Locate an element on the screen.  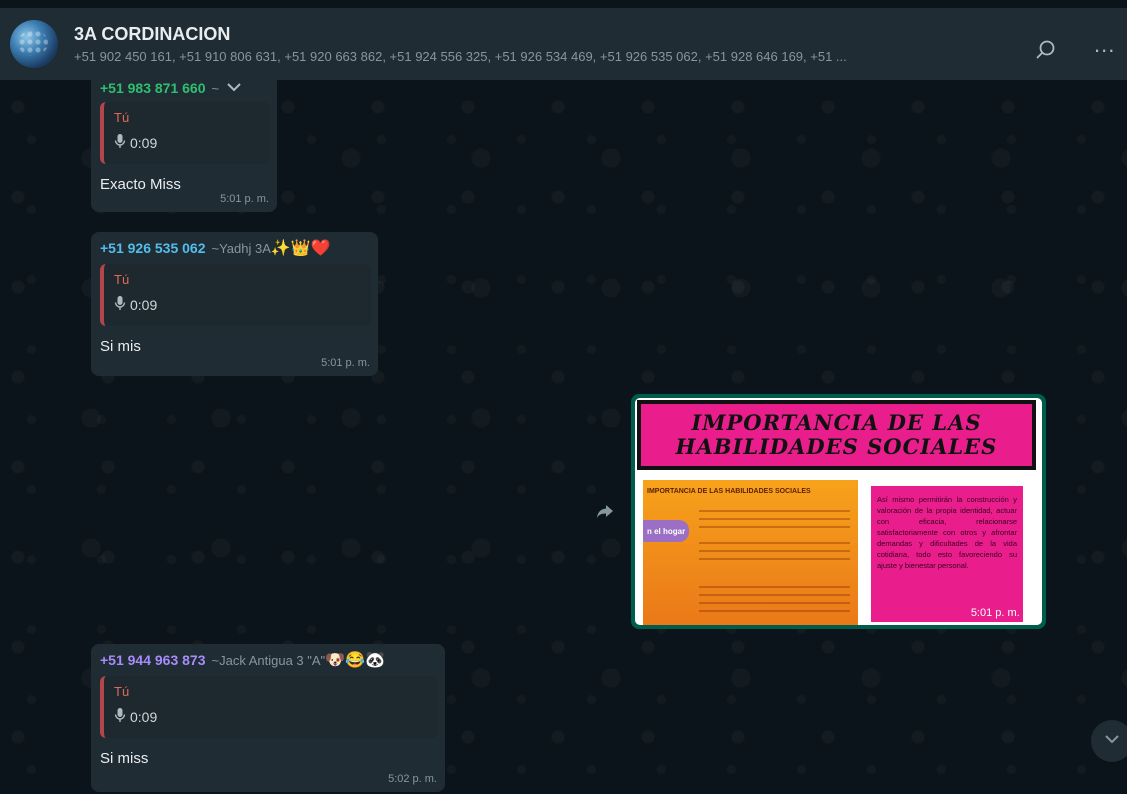
slide-pill: n el hogar is located at coordinates (666, 531).